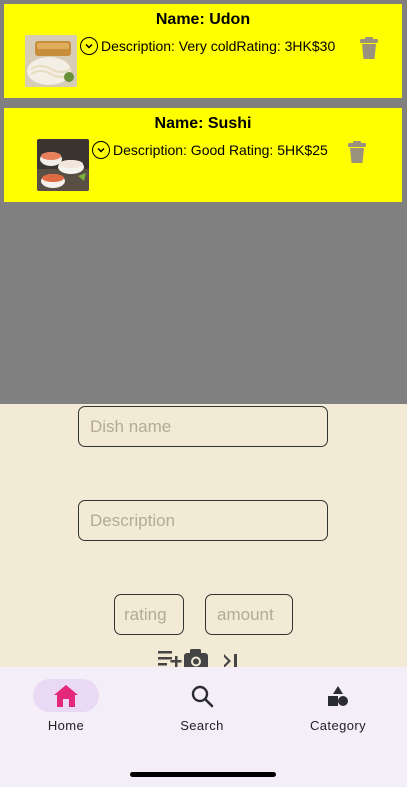  What do you see at coordinates (220, 150) in the screenshot?
I see `dish-details: Description: Good Rating: 5HK$25` at bounding box center [220, 150].